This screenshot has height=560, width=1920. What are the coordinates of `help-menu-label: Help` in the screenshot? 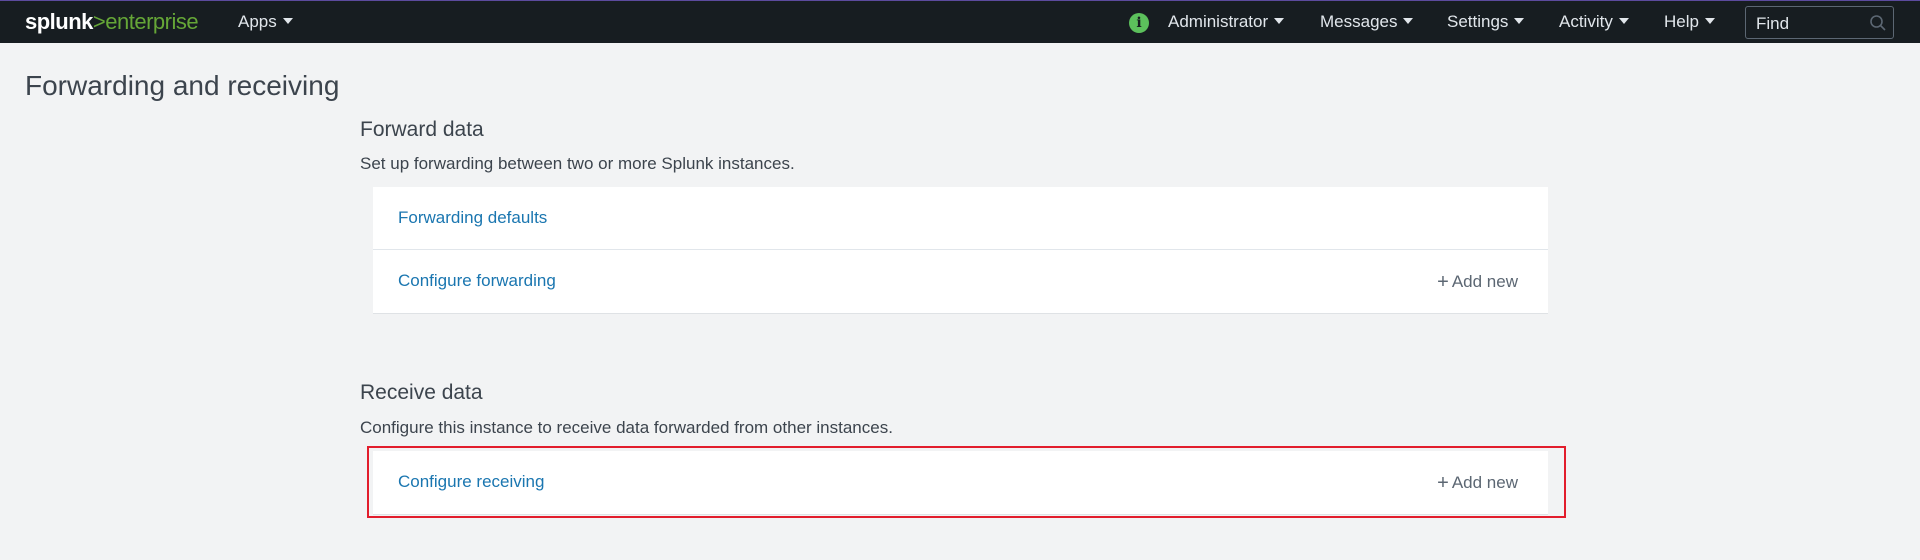 It's located at (1681, 21).